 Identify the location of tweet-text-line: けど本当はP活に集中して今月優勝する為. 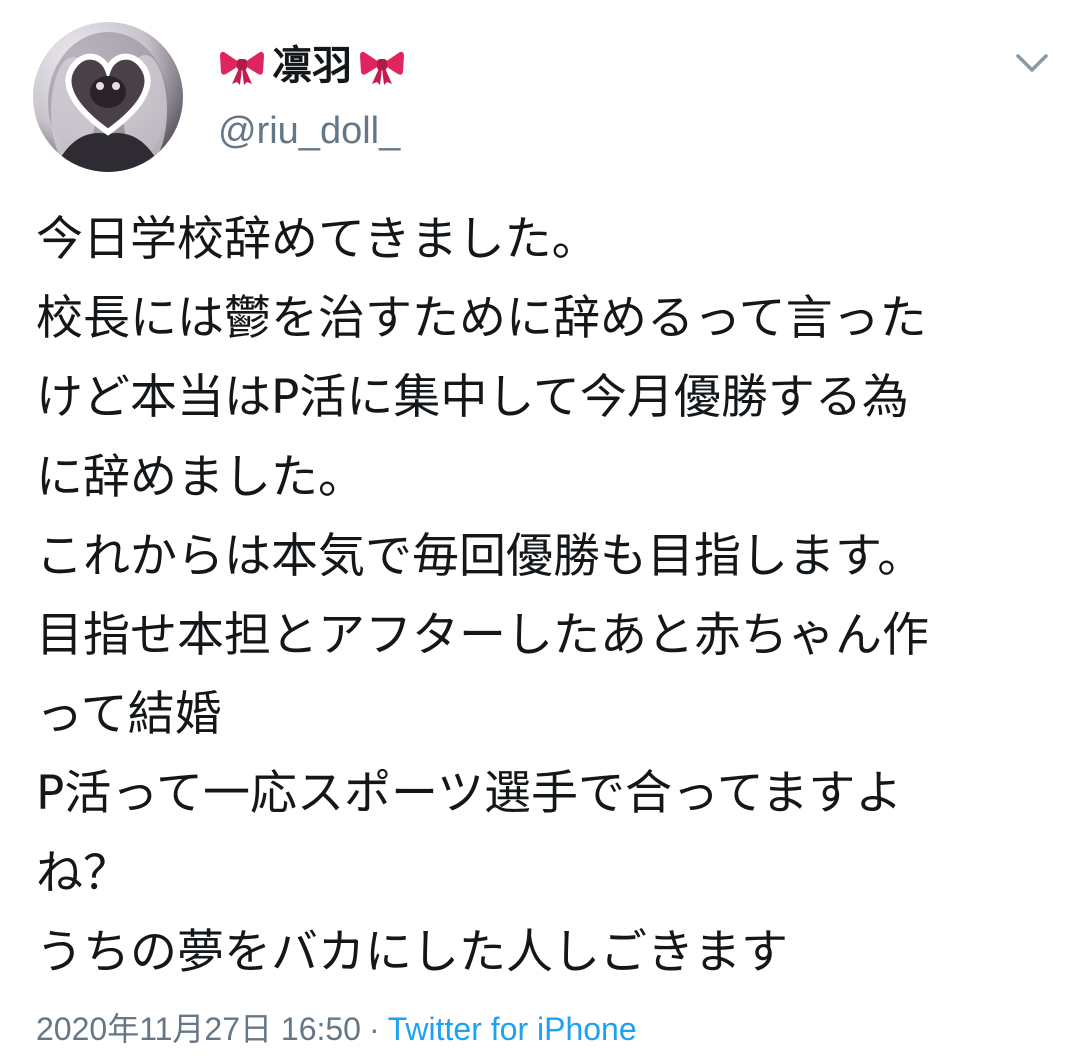
(472, 398).